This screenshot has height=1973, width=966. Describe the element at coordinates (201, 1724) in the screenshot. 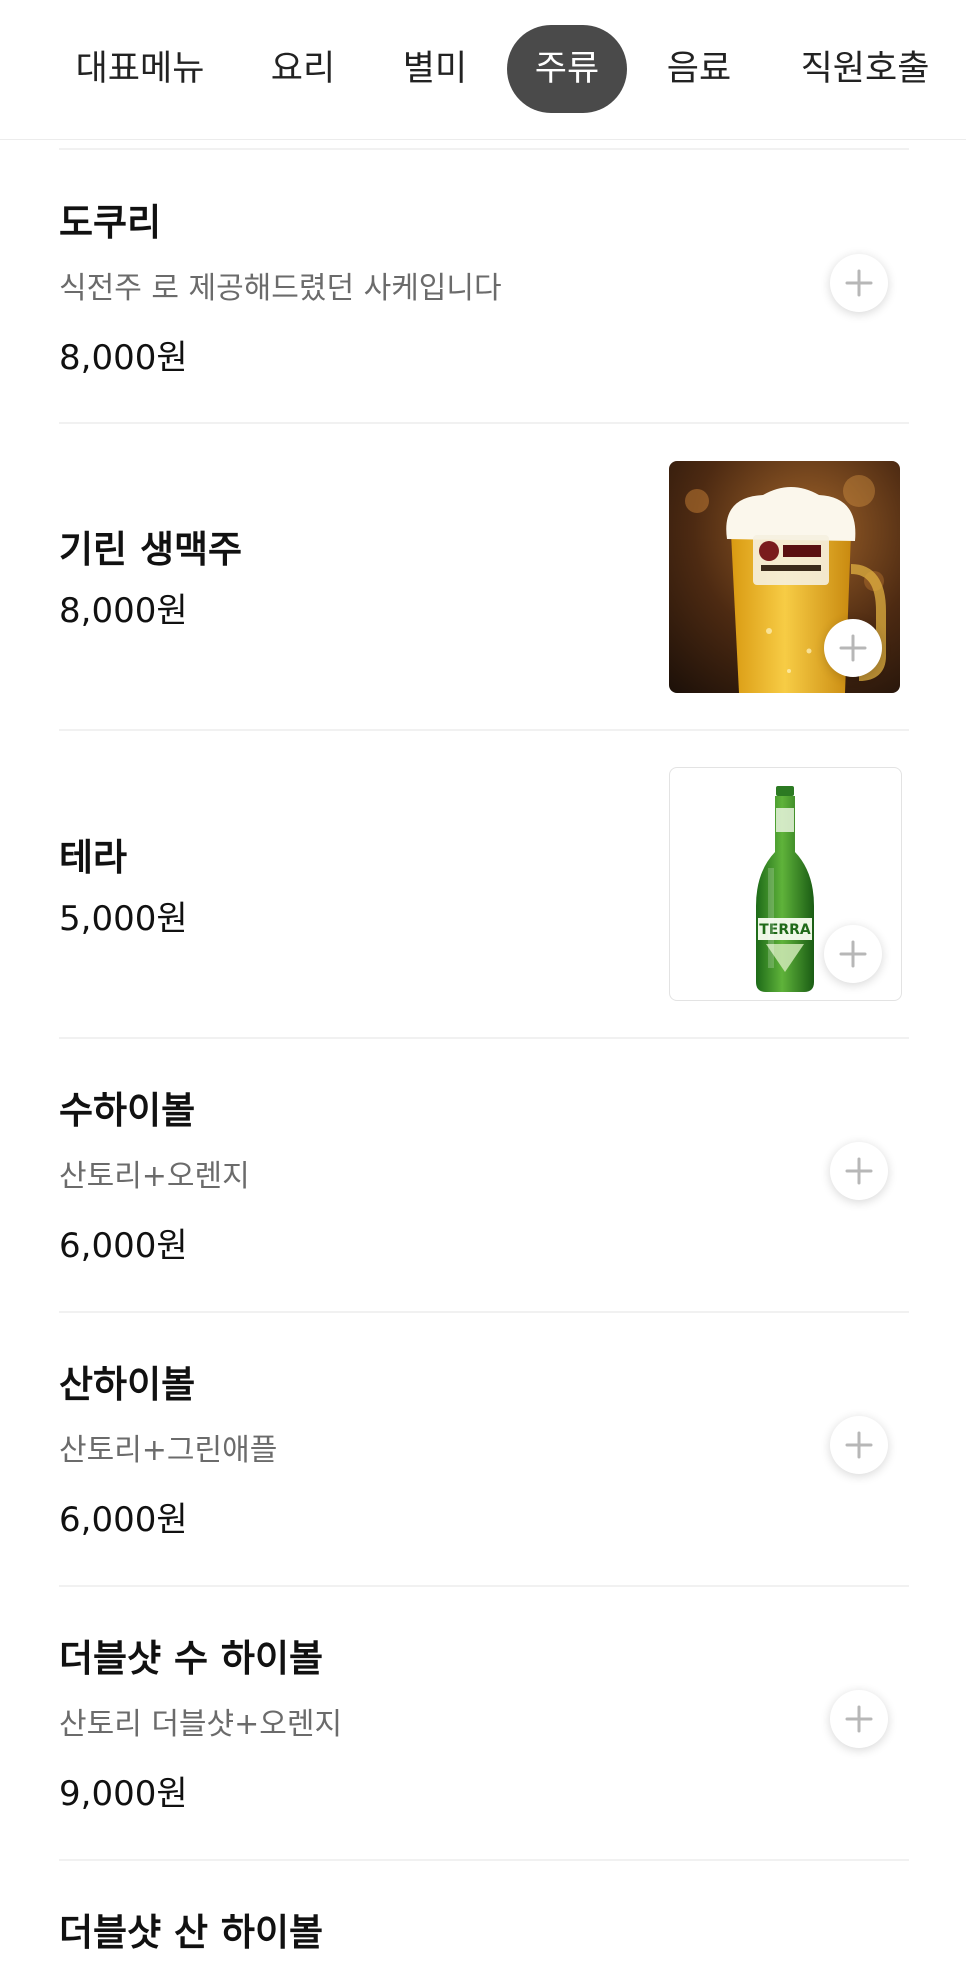

I see `item-description: 산토리 더블샷+오렌지` at that location.